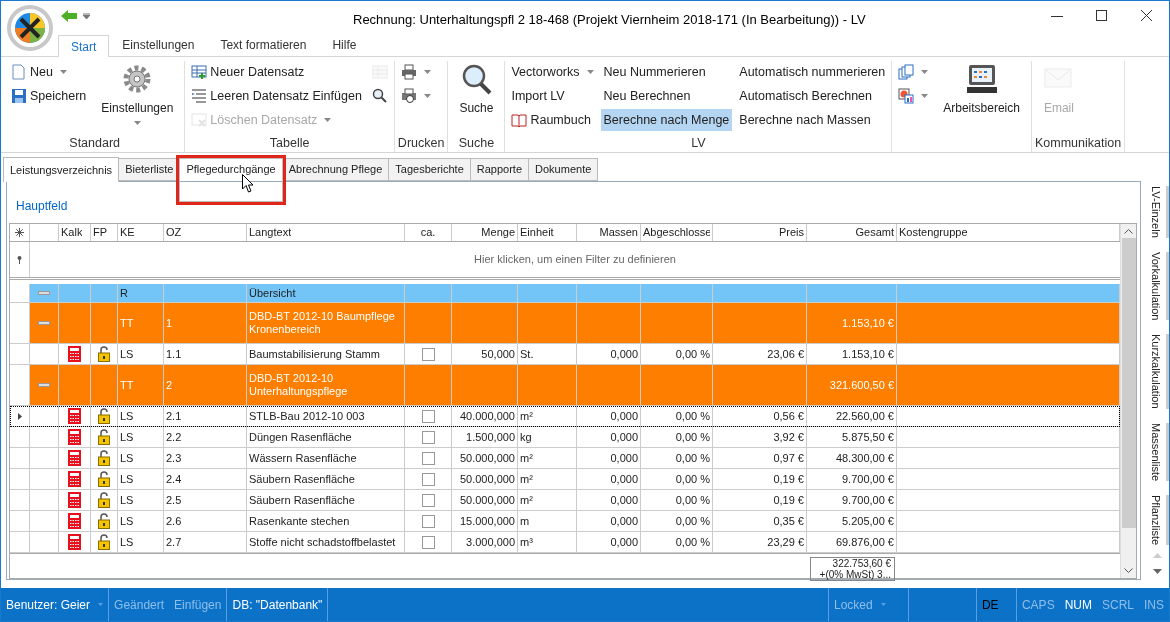  What do you see at coordinates (868, 479) in the screenshot?
I see `table-cell: 9.700,00 €` at bounding box center [868, 479].